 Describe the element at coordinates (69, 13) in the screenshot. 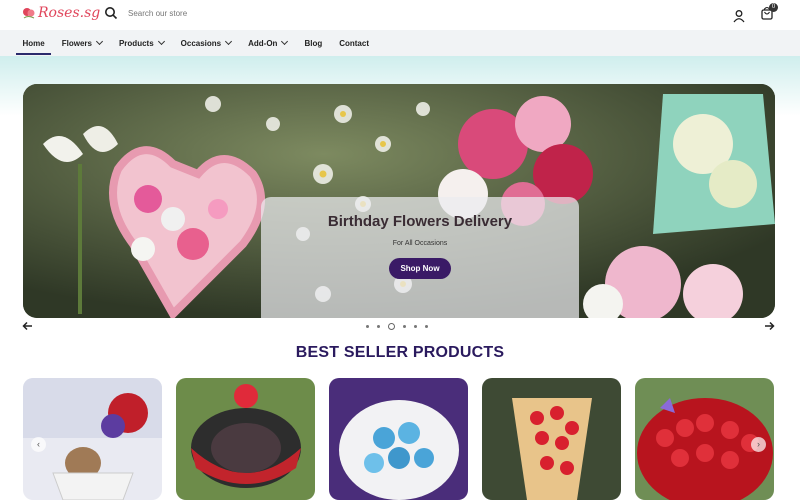

I see `logo-text: Roses.sg` at that location.